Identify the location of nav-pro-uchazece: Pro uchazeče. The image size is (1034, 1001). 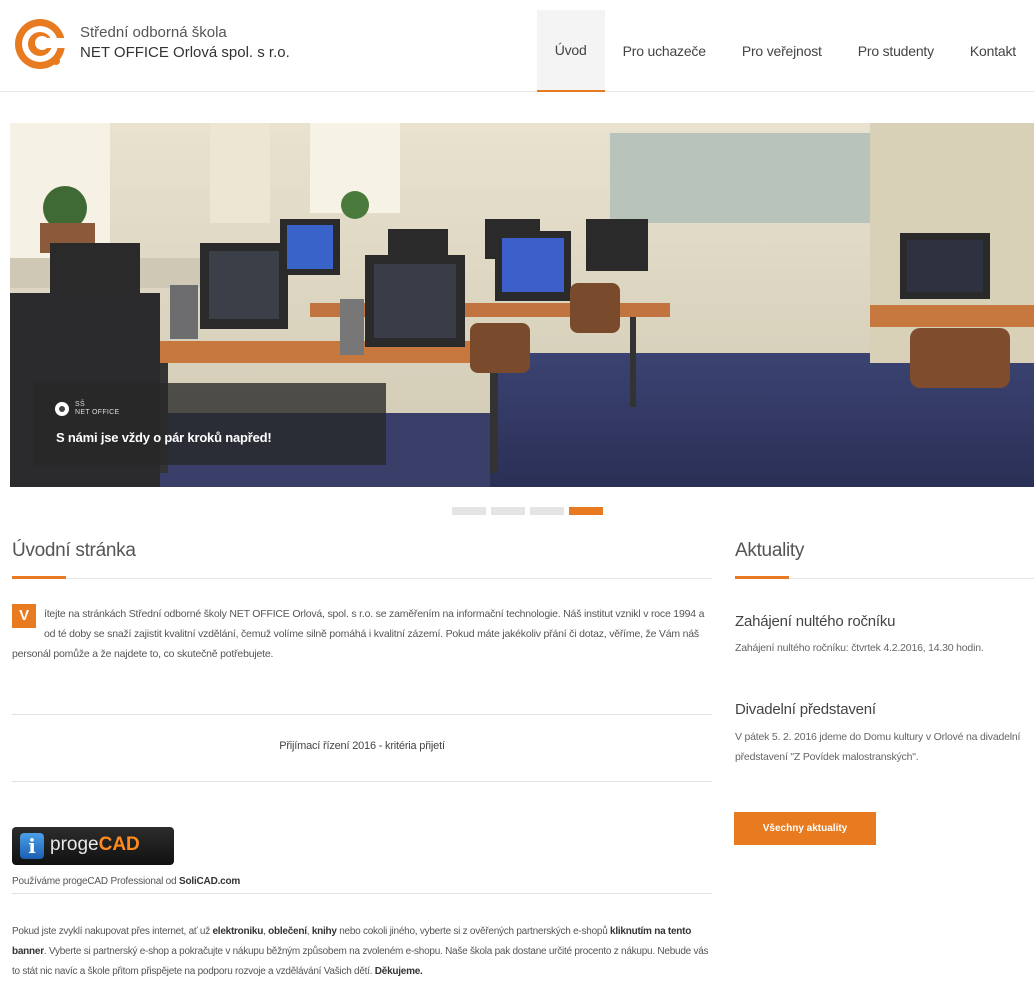
(664, 51).